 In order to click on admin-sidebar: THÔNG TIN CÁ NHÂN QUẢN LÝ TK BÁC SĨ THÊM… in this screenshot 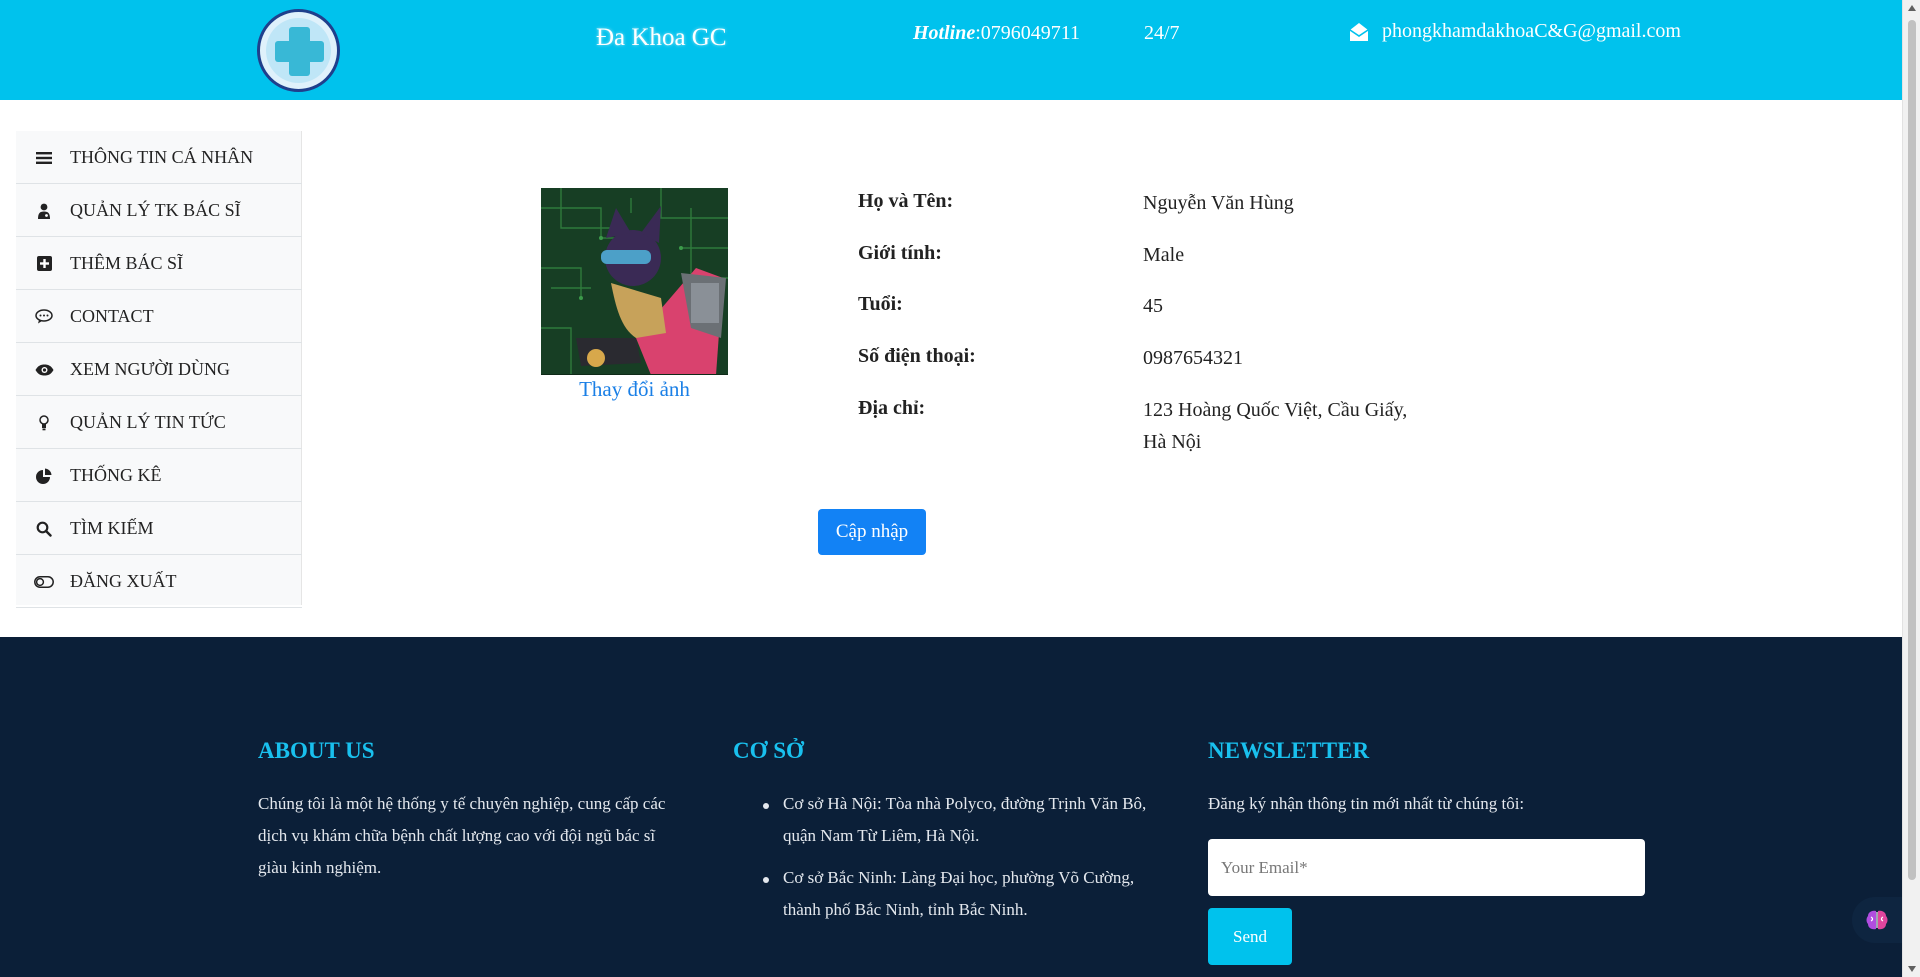, I will do `click(159, 369)`.